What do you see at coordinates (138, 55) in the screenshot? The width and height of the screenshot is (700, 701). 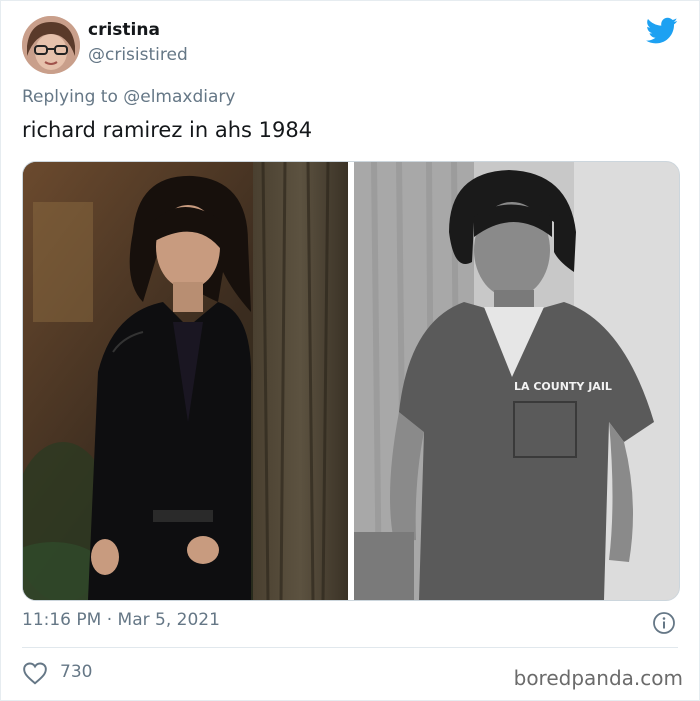 I see `user-handle: @crisistired` at bounding box center [138, 55].